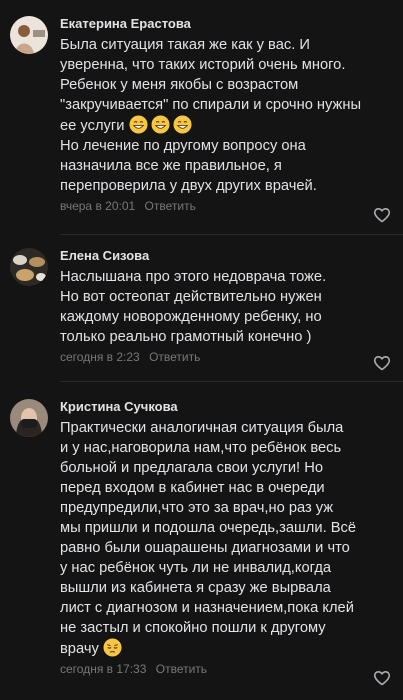  What do you see at coordinates (185, 45) in the screenshot?
I see `comment-line: Была ситуация такая же как у вас. И` at bounding box center [185, 45].